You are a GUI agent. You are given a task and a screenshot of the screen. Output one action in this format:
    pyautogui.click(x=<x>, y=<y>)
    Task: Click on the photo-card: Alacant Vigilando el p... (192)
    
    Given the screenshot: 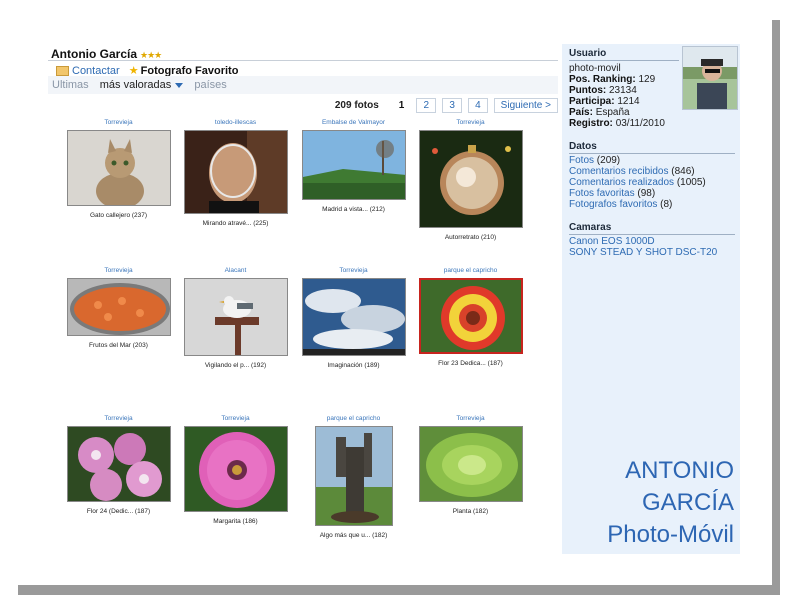 What is the action you would take?
    pyautogui.click(x=235, y=317)
    